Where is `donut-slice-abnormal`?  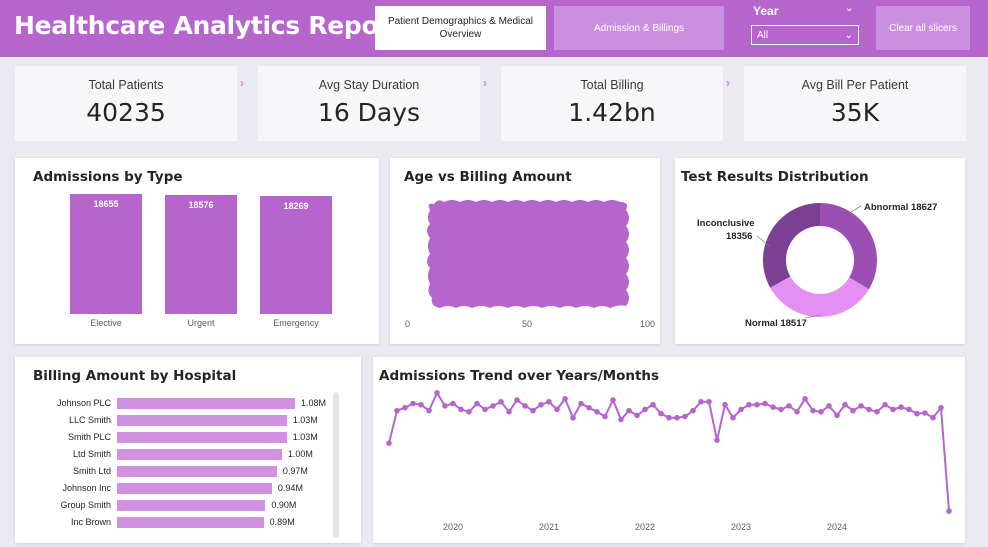
donut-slice-abnormal is located at coordinates (848, 246).